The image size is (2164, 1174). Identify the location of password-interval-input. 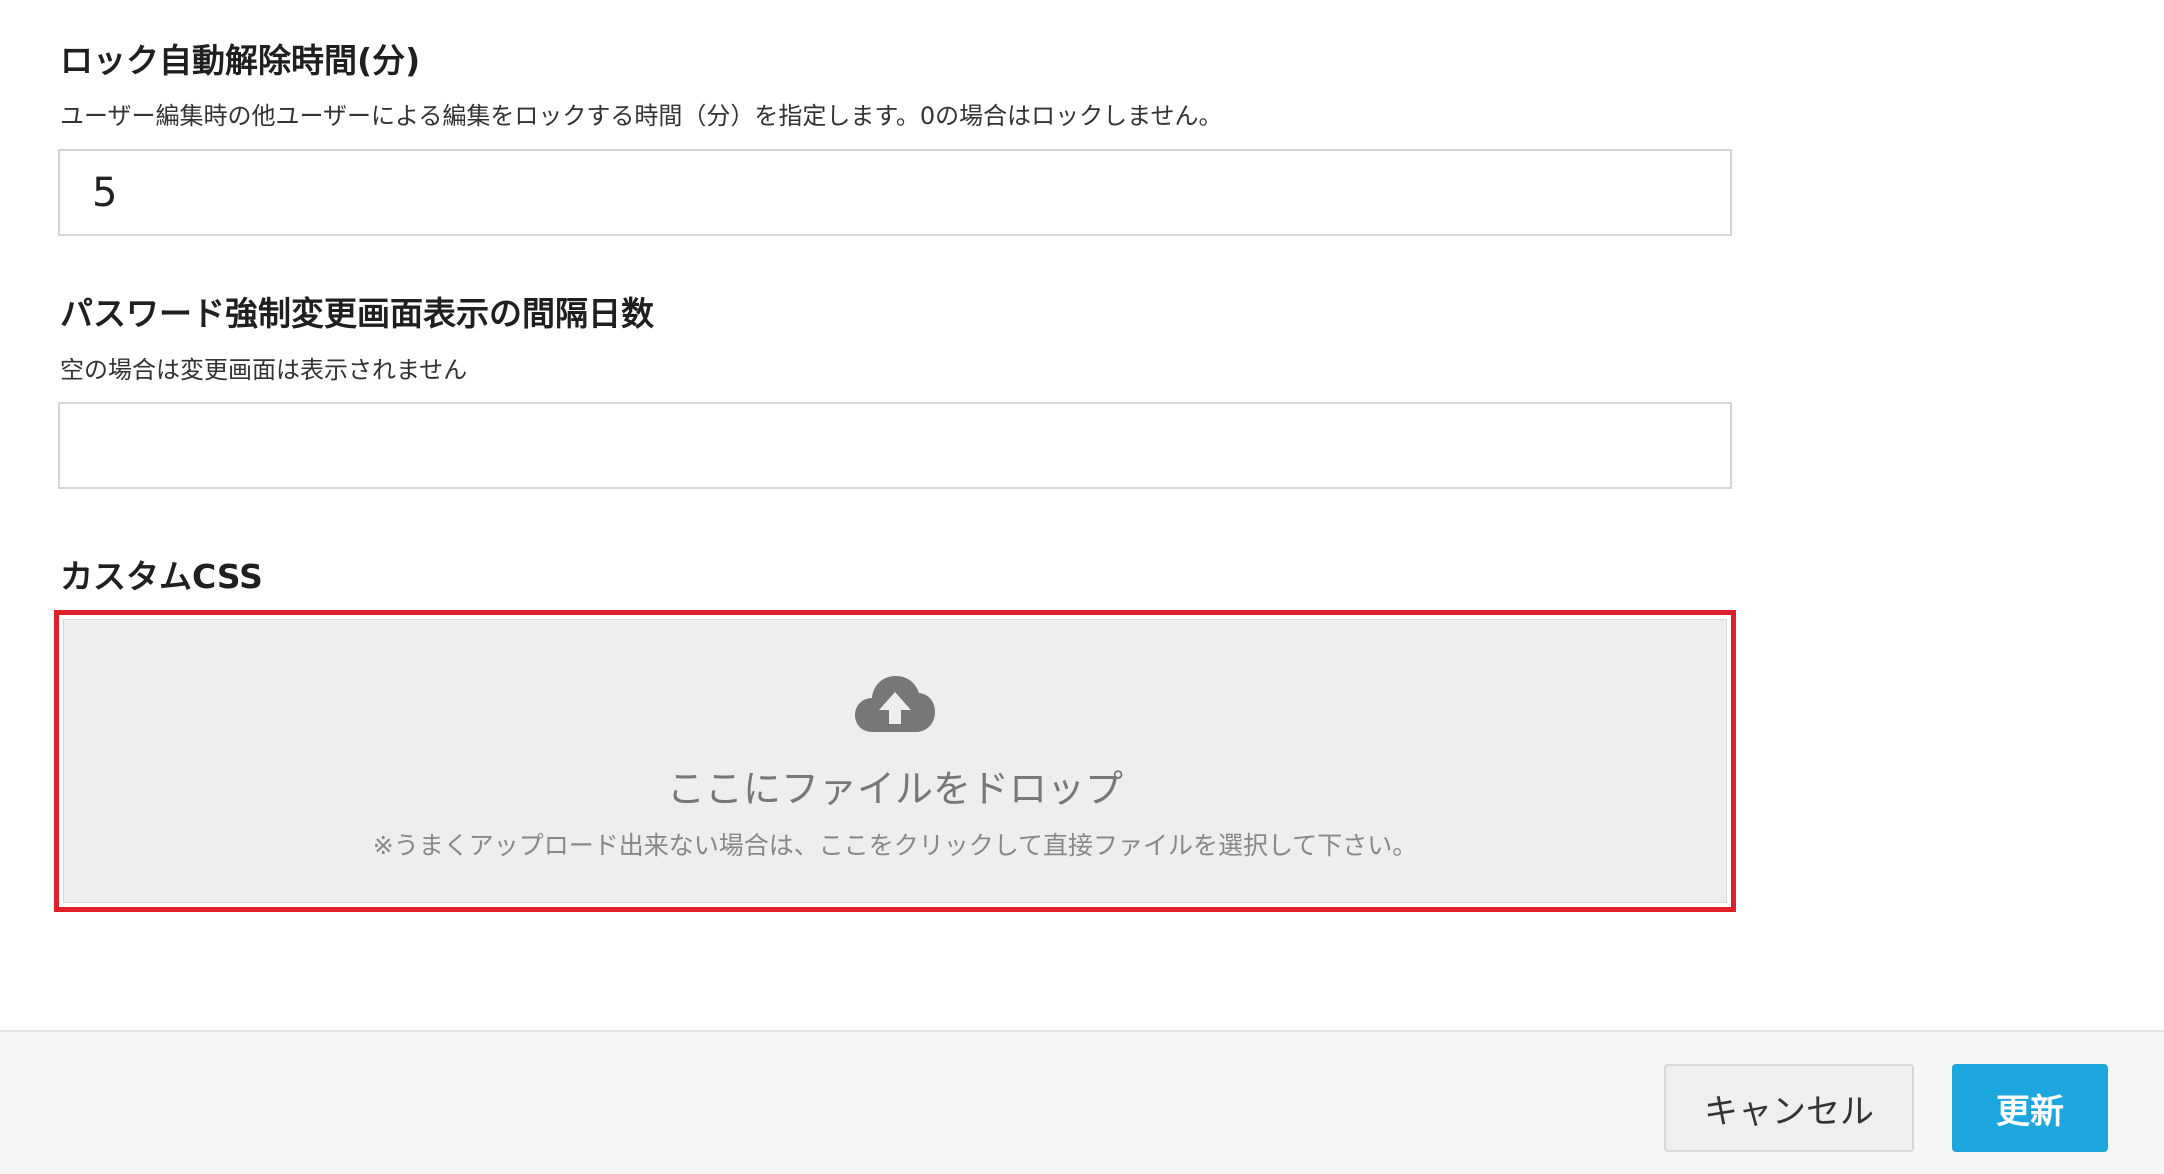
(895, 445).